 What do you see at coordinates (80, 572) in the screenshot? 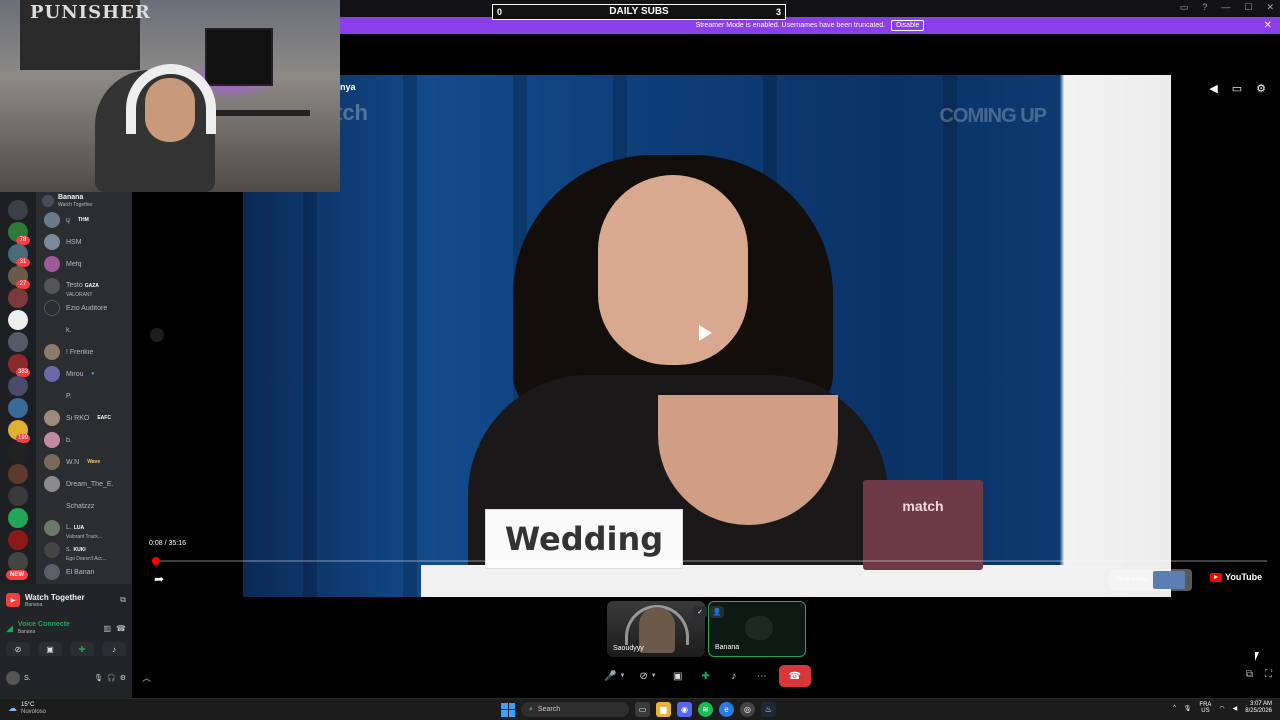
I see `member-name: El Banan` at bounding box center [80, 572].